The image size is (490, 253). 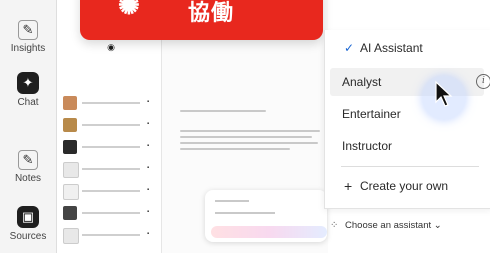 What do you see at coordinates (266, 216) in the screenshot?
I see `suggestion-card` at bounding box center [266, 216].